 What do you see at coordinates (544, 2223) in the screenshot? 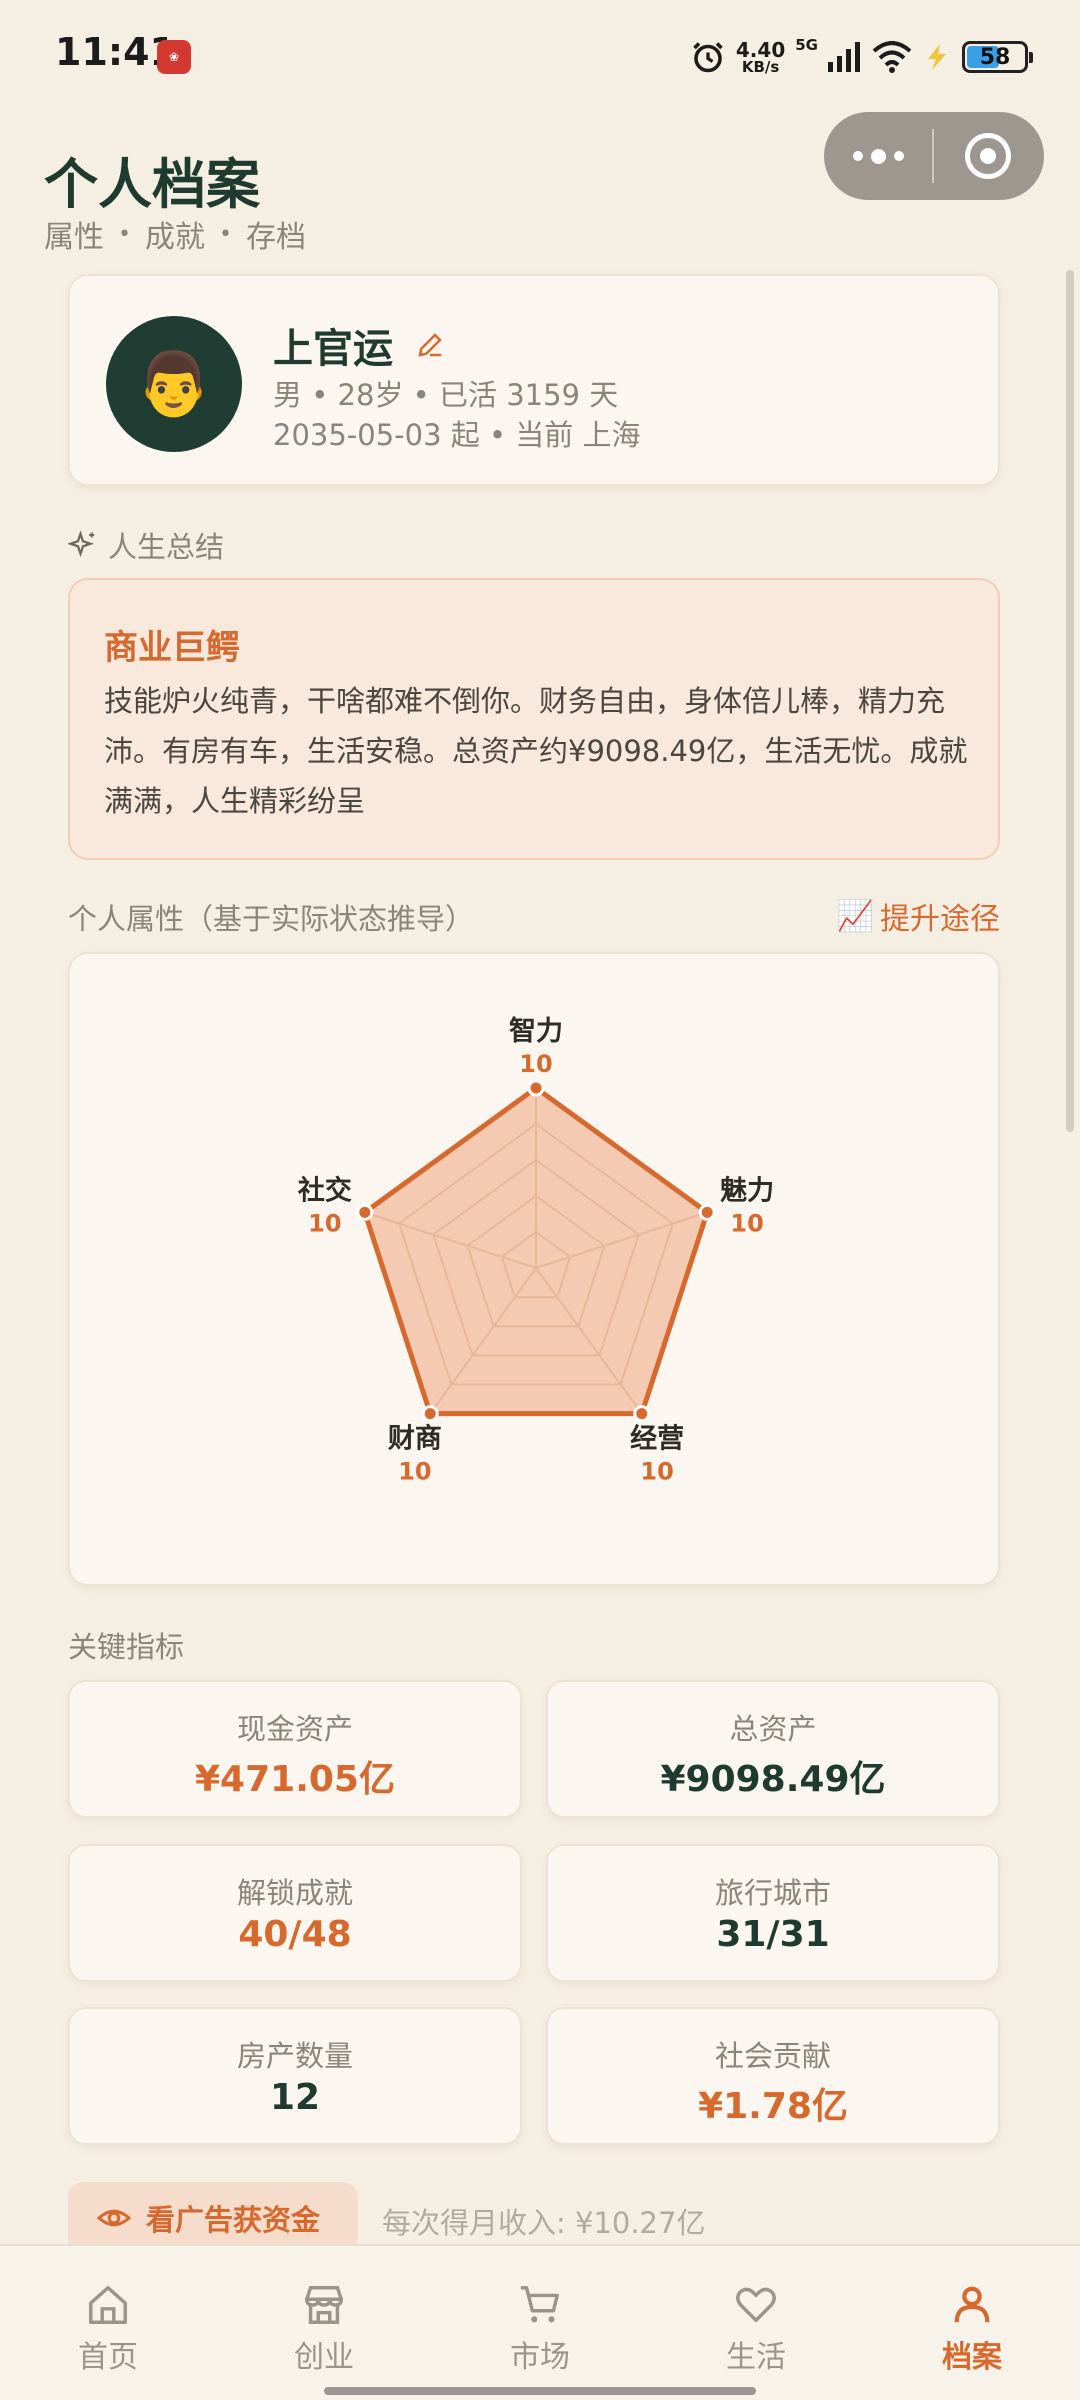
I see `ad-reward-note: 每次得月收入: ¥10.27亿` at bounding box center [544, 2223].